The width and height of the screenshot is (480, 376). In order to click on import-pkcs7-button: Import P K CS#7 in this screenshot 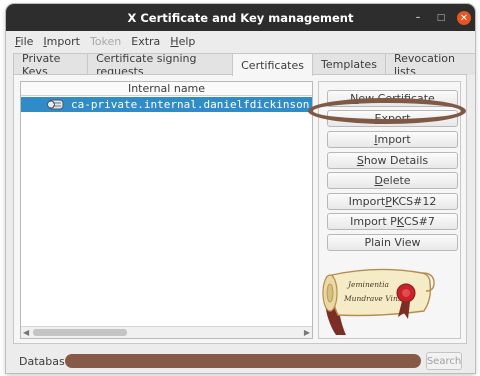, I will do `click(392, 221)`.